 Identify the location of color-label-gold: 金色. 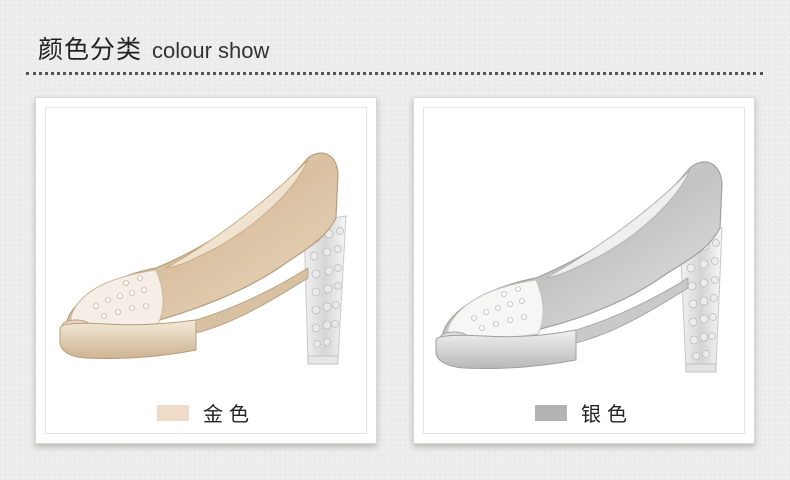
(229, 414).